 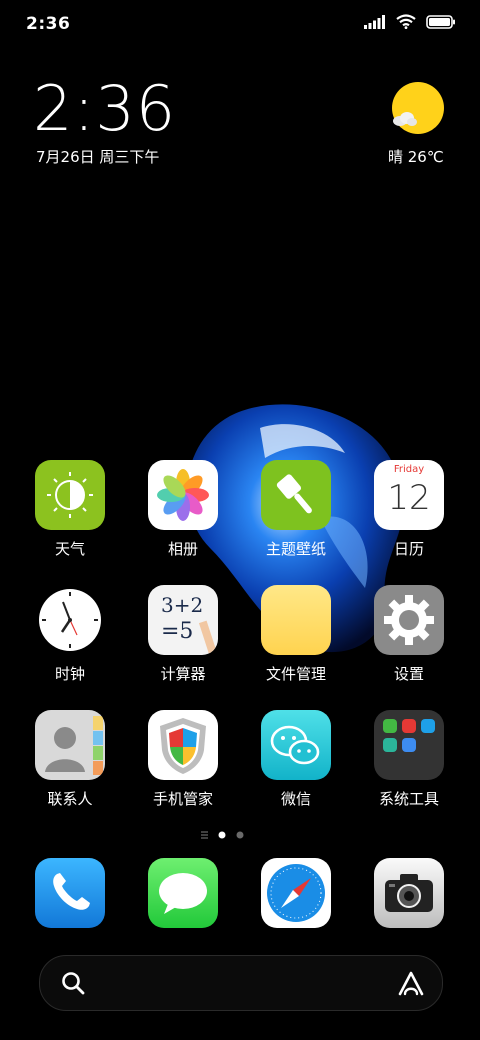 What do you see at coordinates (405, 119) in the screenshot?
I see `cloud-icon` at bounding box center [405, 119].